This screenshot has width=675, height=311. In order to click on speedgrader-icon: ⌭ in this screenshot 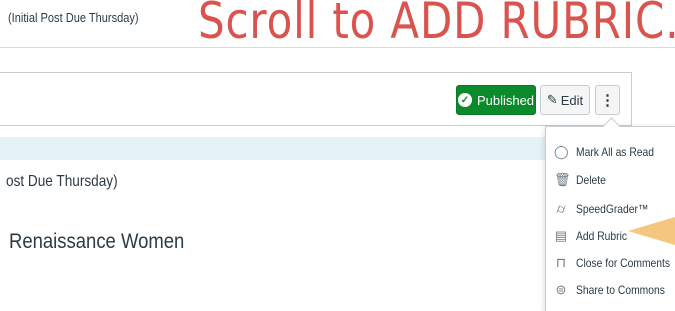, I will do `click(561, 208)`.